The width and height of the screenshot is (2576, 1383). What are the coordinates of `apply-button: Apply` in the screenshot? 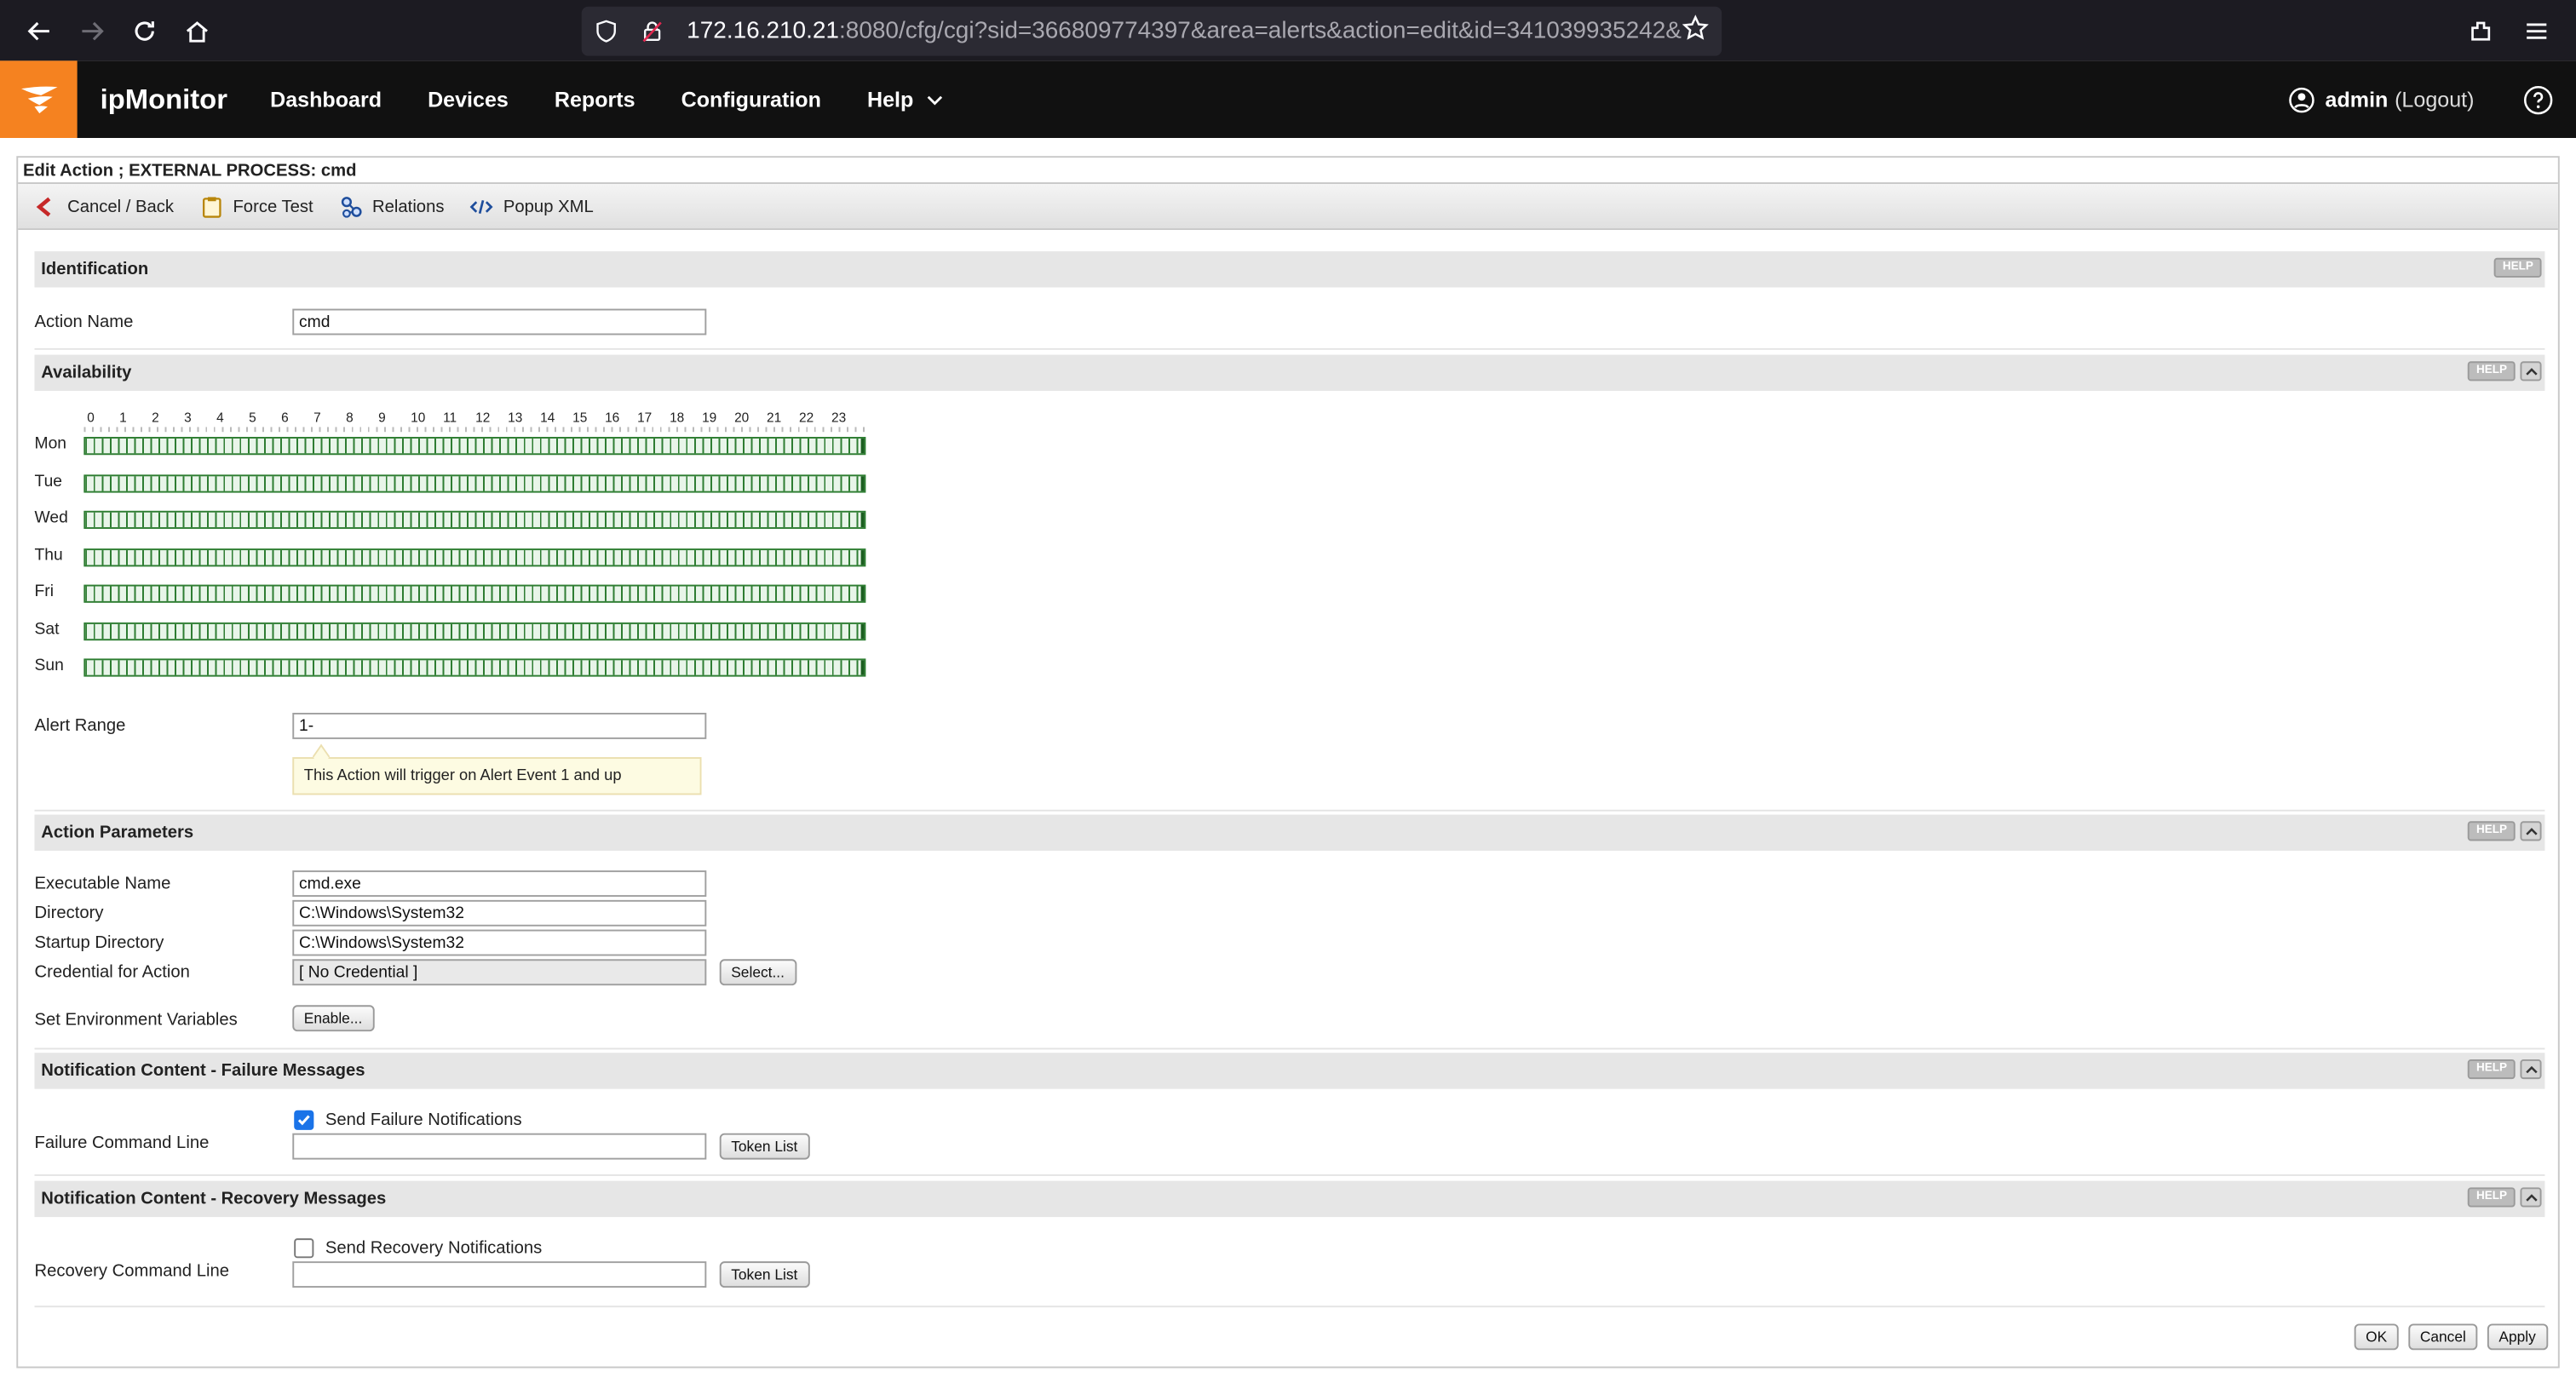 It's located at (2517, 1337).